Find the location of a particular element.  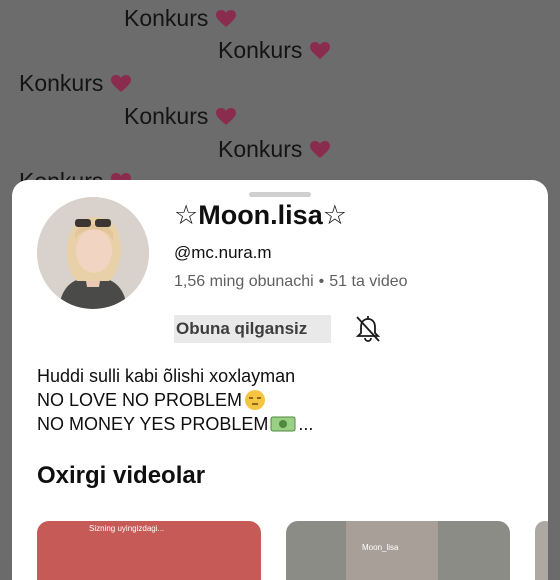

avatar is located at coordinates (93, 253).